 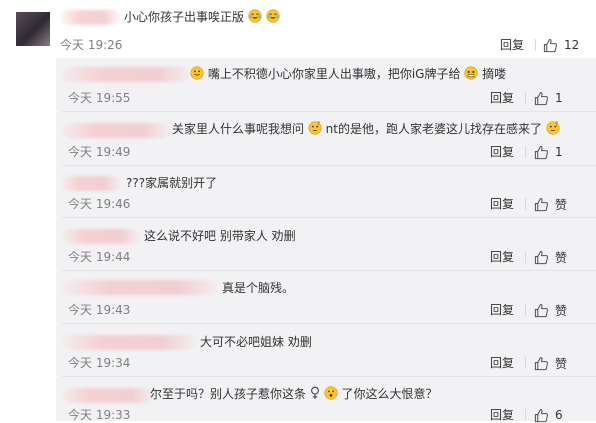 I want to click on reply-text: 关家里人什么事呢我想问 ? nt的是他，跑人家老婆这儿找存在感来了 ?, so click(x=366, y=129).